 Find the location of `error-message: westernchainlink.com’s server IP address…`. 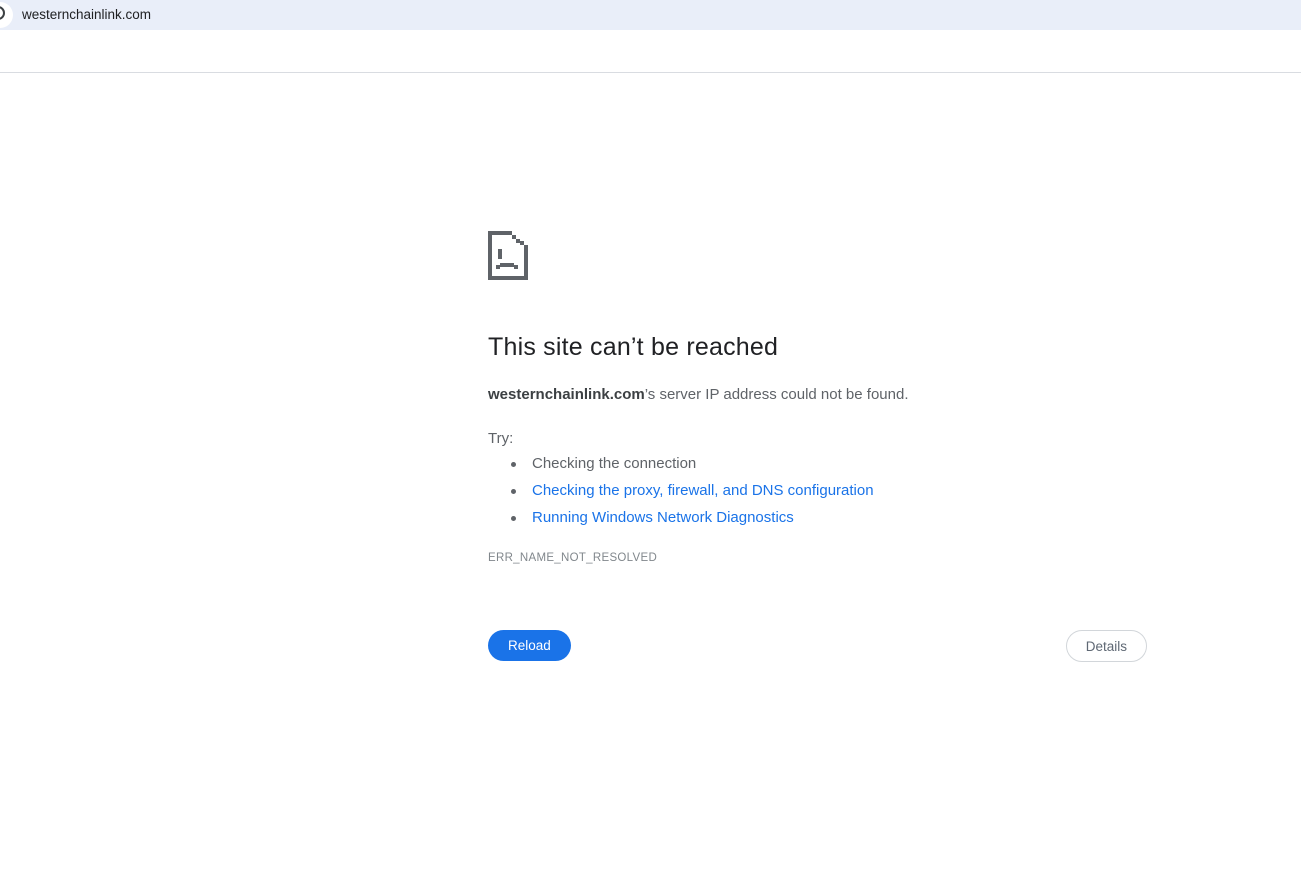

error-message: westernchainlink.com’s server IP address… is located at coordinates (698, 394).